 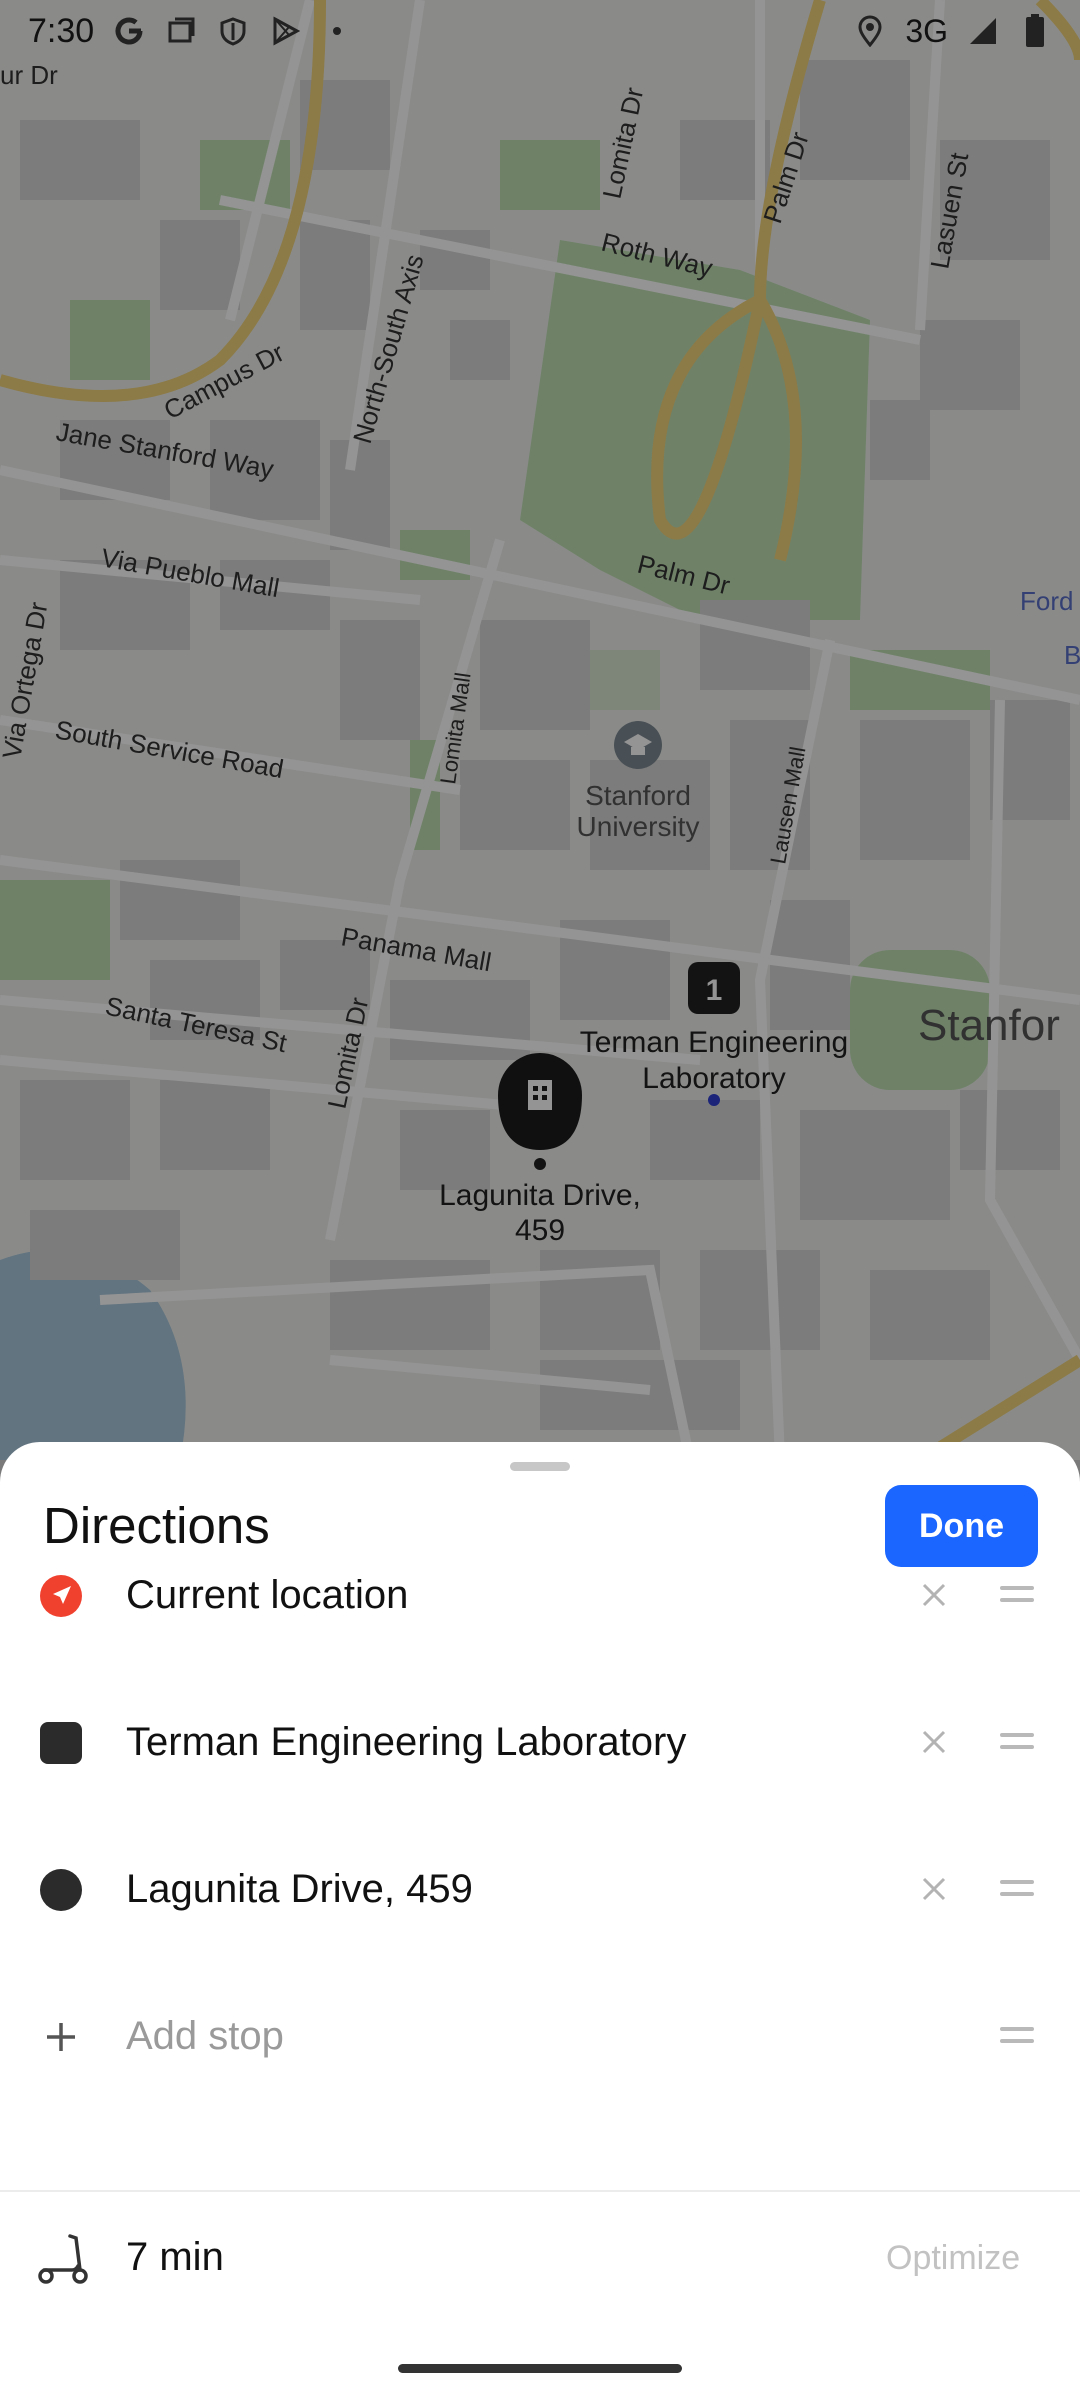 I want to click on add-stop-row: Add stop, so click(x=540, y=1971).